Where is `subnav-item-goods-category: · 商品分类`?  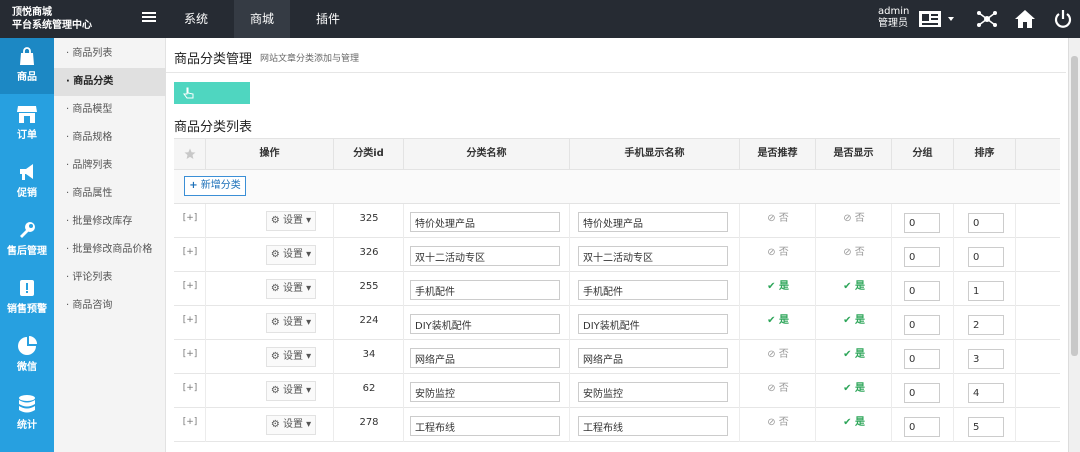
subnav-item-goods-category: · 商品分类 is located at coordinates (110, 82).